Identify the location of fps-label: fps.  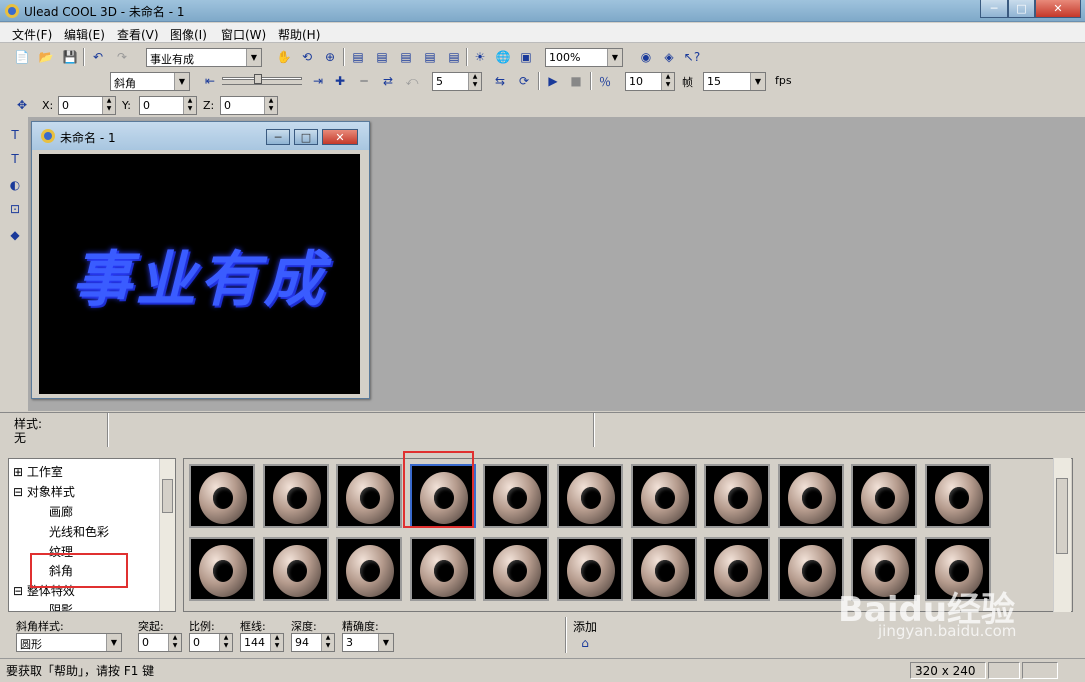
(783, 80).